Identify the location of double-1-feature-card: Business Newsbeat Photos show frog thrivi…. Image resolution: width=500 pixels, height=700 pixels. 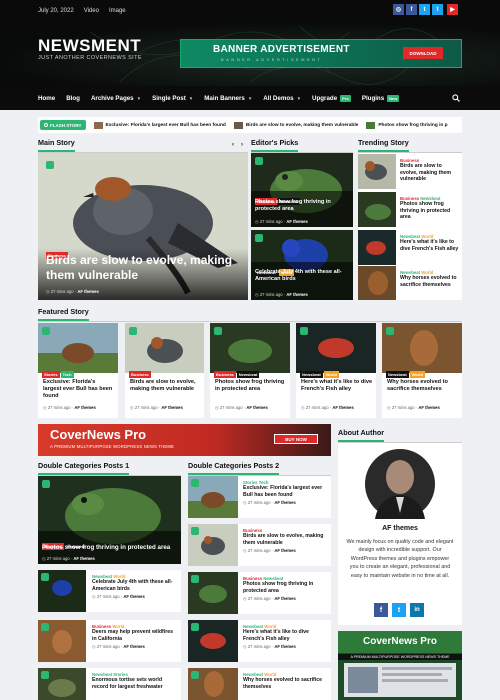
(109, 520).